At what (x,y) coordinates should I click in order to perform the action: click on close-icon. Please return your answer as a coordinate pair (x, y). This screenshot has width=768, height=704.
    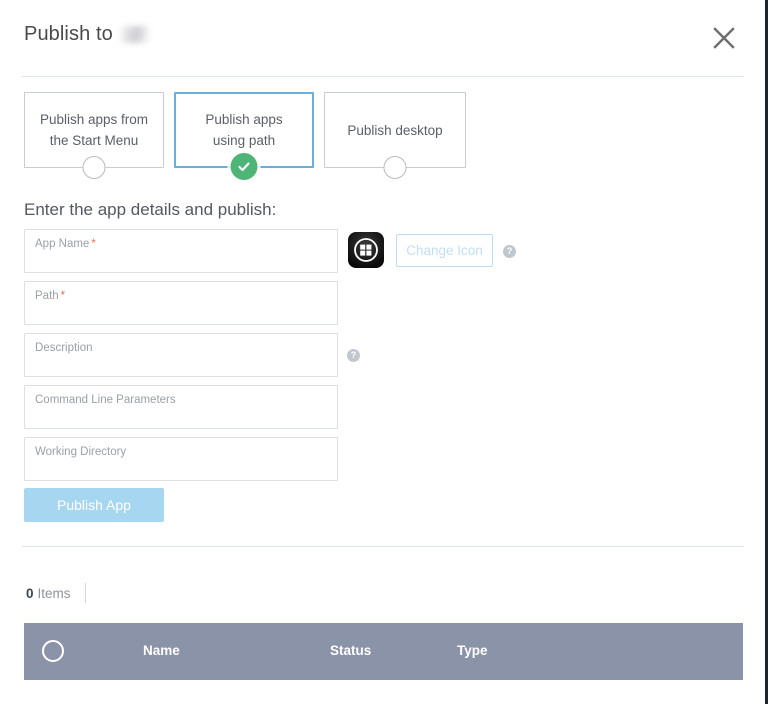
    Looking at the image, I should click on (727, 38).